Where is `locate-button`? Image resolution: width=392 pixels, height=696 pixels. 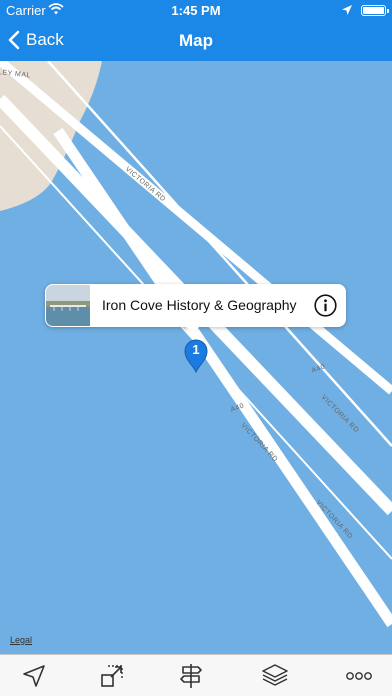
locate-button is located at coordinates (34, 676).